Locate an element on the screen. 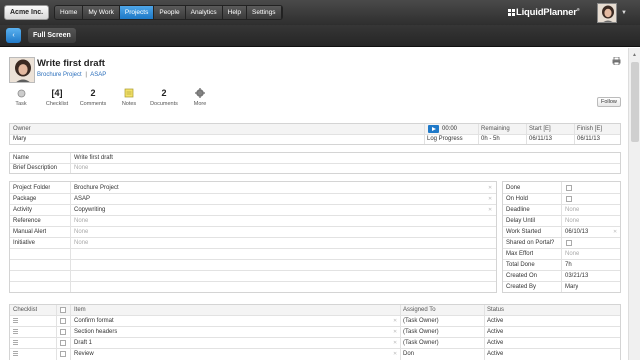 The width and height of the screenshot is (640, 360). project-folder-label: Project Folder is located at coordinates (32, 188).